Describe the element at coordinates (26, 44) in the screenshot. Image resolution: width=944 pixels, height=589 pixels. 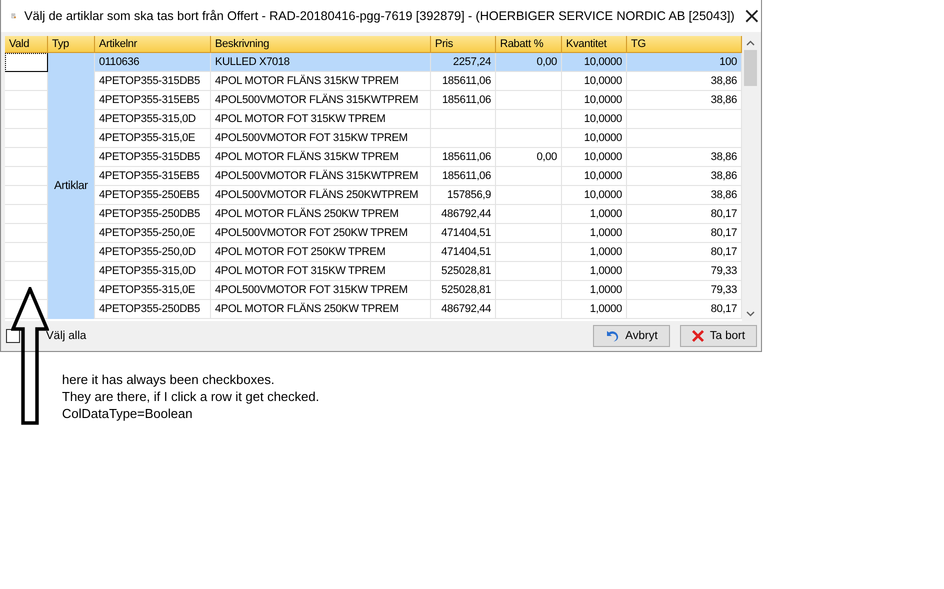
I see `column-header: Vald` at that location.